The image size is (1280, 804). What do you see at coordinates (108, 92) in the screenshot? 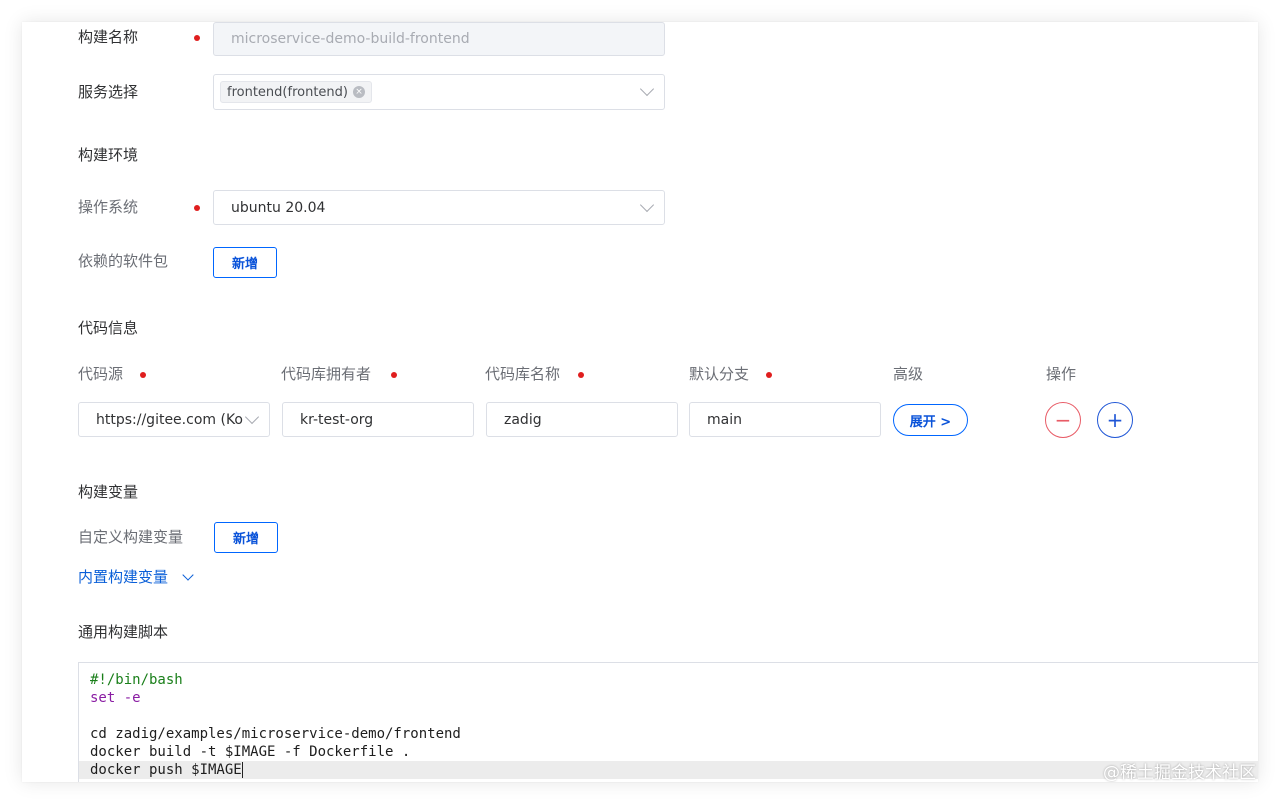
I see `service-select-label: 服务选择` at bounding box center [108, 92].